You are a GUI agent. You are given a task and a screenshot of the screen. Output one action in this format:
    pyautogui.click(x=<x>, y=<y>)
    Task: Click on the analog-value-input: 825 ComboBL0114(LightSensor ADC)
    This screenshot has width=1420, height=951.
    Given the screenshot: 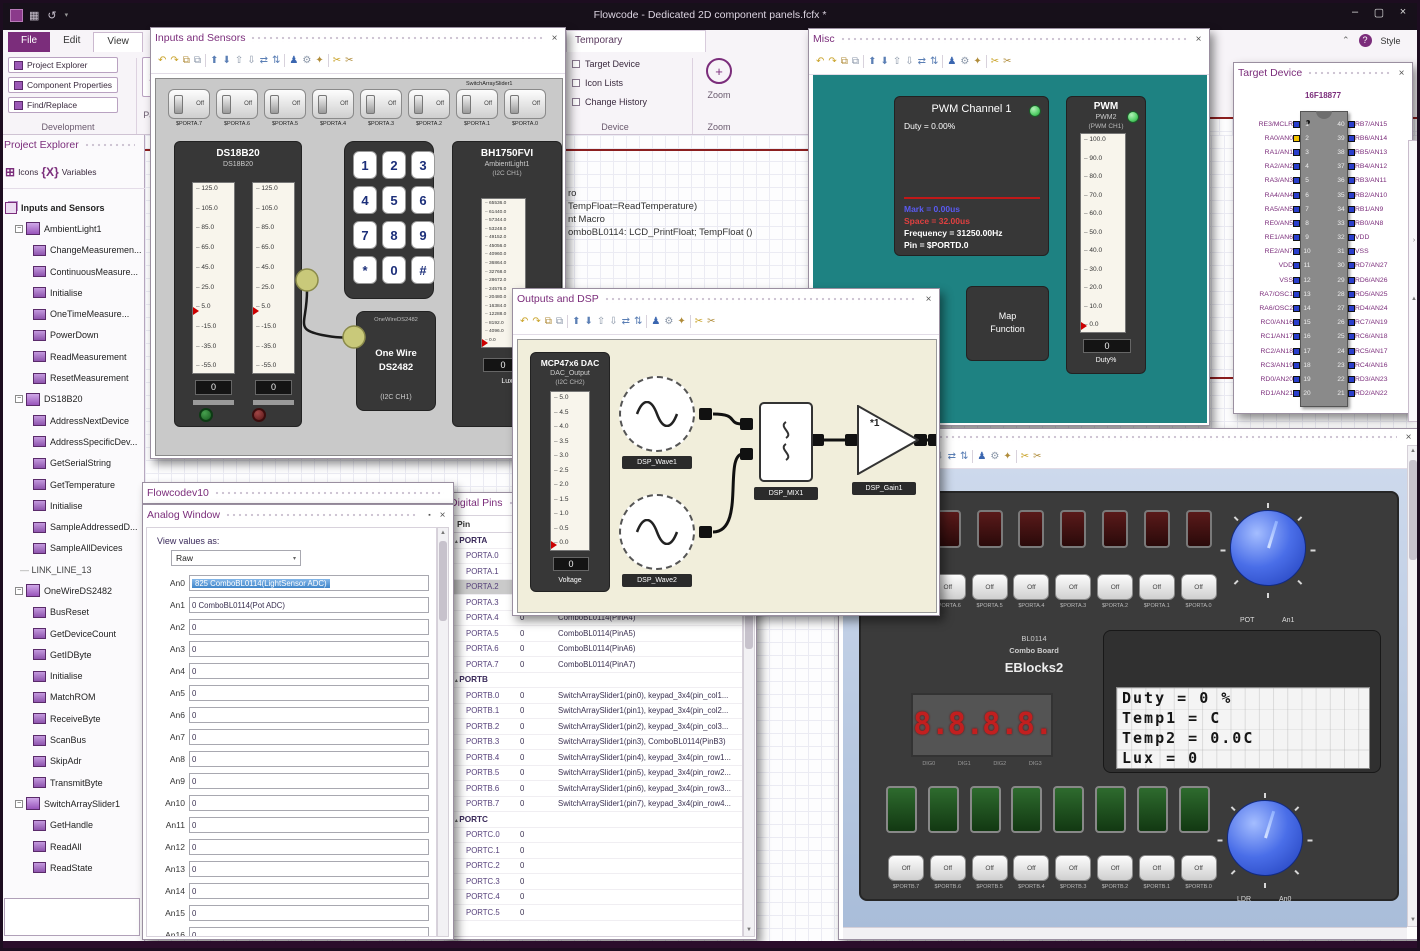 What is the action you would take?
    pyautogui.click(x=309, y=583)
    